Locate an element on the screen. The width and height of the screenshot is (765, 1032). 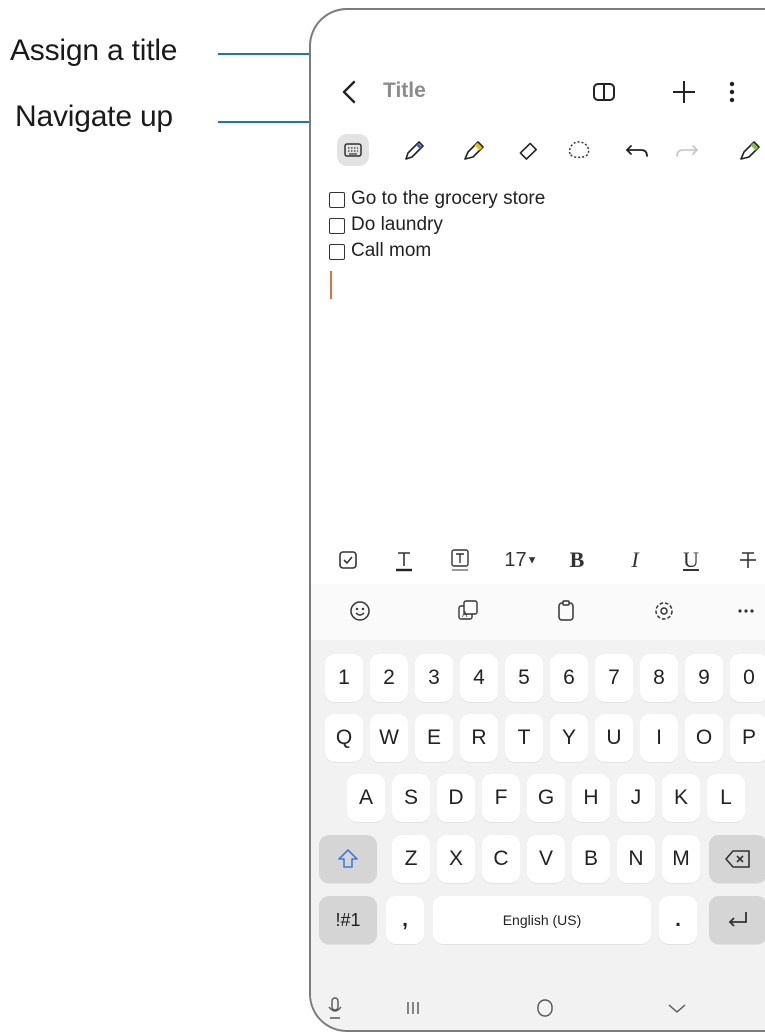
key-n: N is located at coordinates (636, 859).